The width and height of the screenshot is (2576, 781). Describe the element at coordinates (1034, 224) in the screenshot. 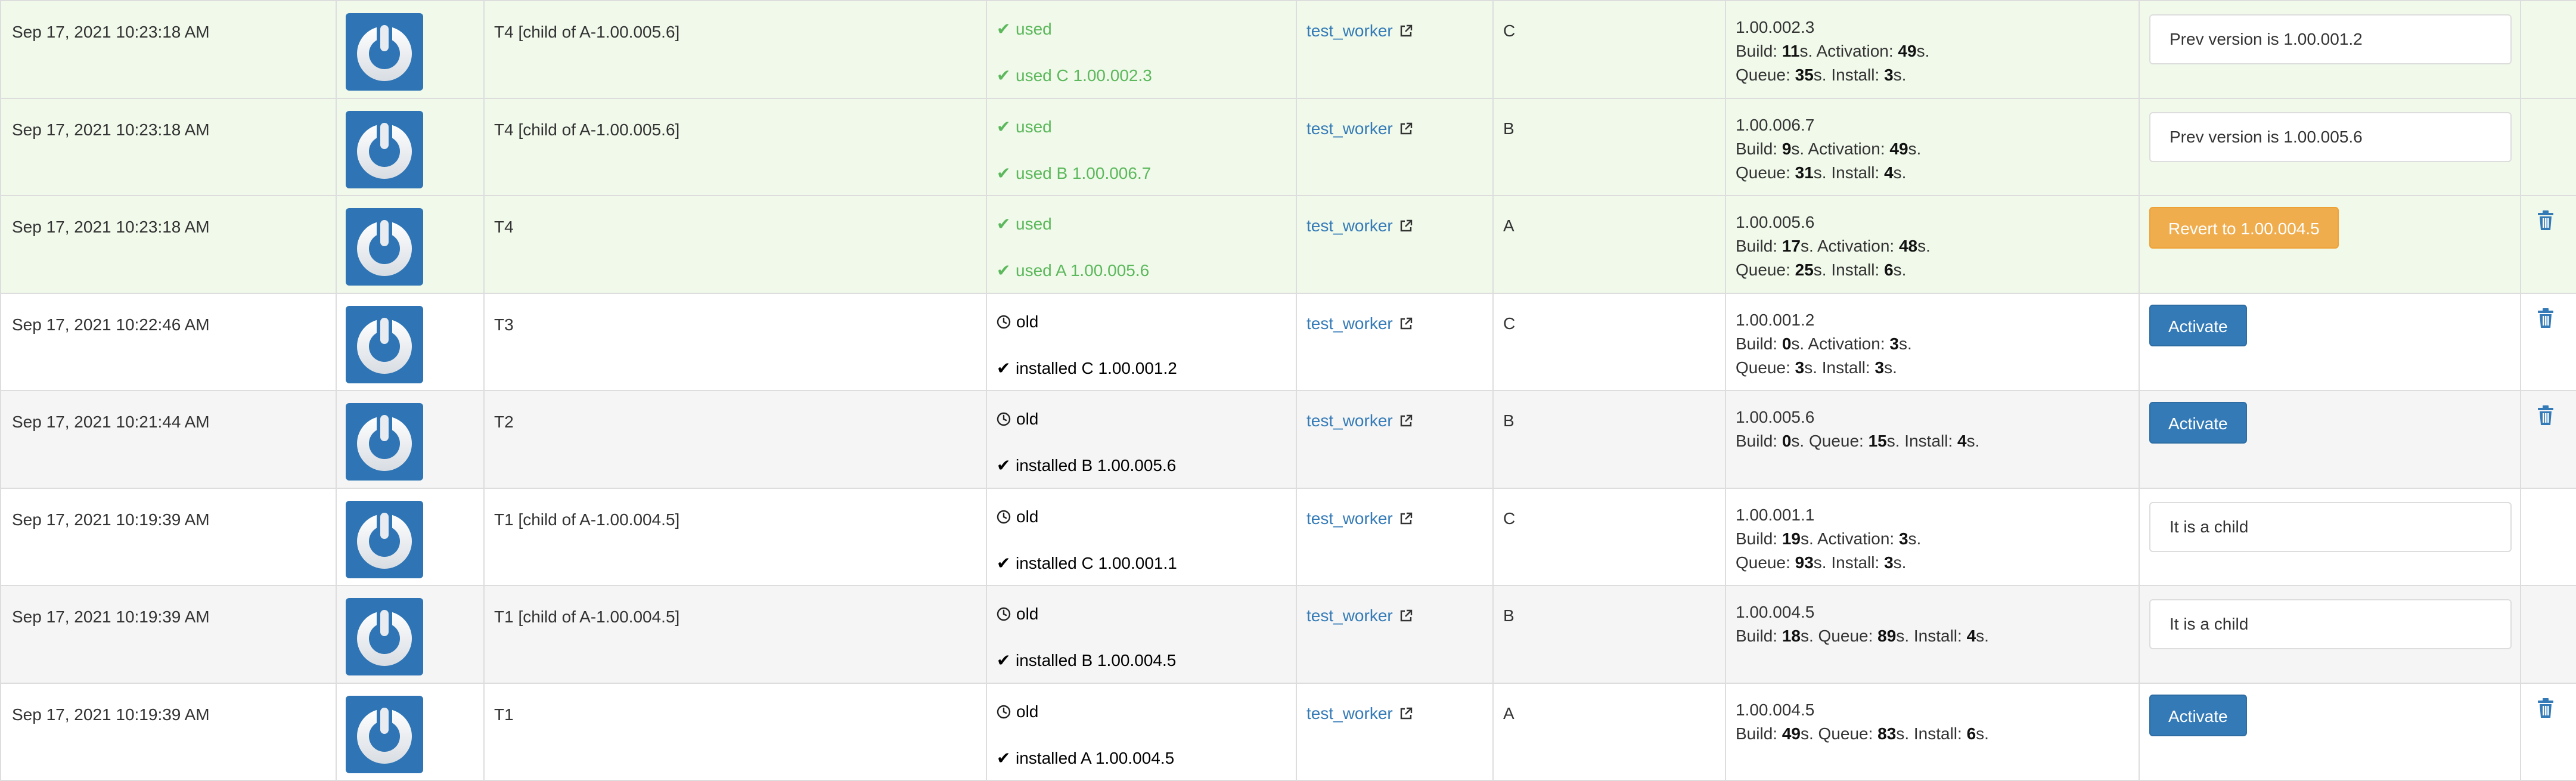

I see `status-text: used` at that location.